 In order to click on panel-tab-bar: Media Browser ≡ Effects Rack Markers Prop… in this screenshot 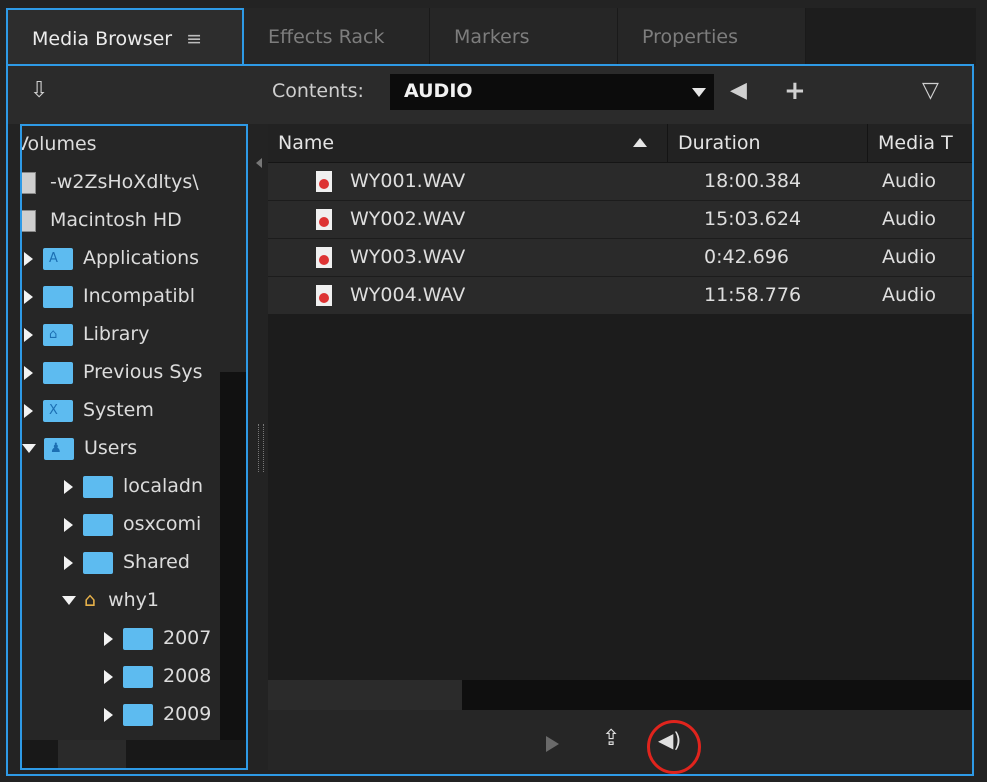, I will do `click(491, 37)`.